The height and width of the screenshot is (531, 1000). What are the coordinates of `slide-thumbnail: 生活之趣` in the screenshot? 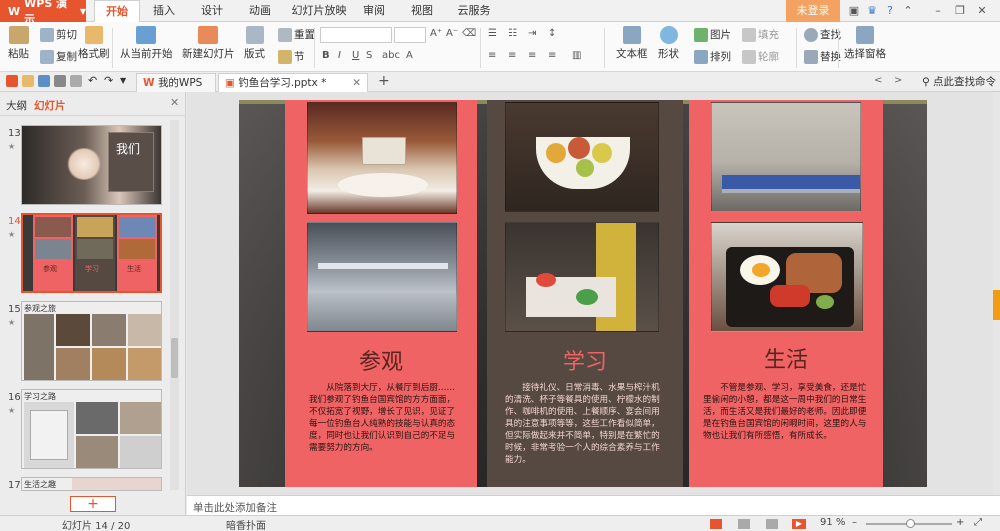 It's located at (91, 484).